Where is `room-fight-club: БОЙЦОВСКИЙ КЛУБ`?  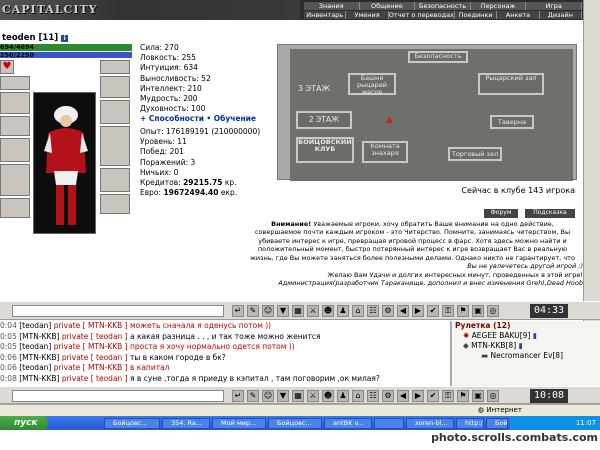
room-fight-club: БОЙЦОВСКИЙ КЛУБ is located at coordinates (325, 150).